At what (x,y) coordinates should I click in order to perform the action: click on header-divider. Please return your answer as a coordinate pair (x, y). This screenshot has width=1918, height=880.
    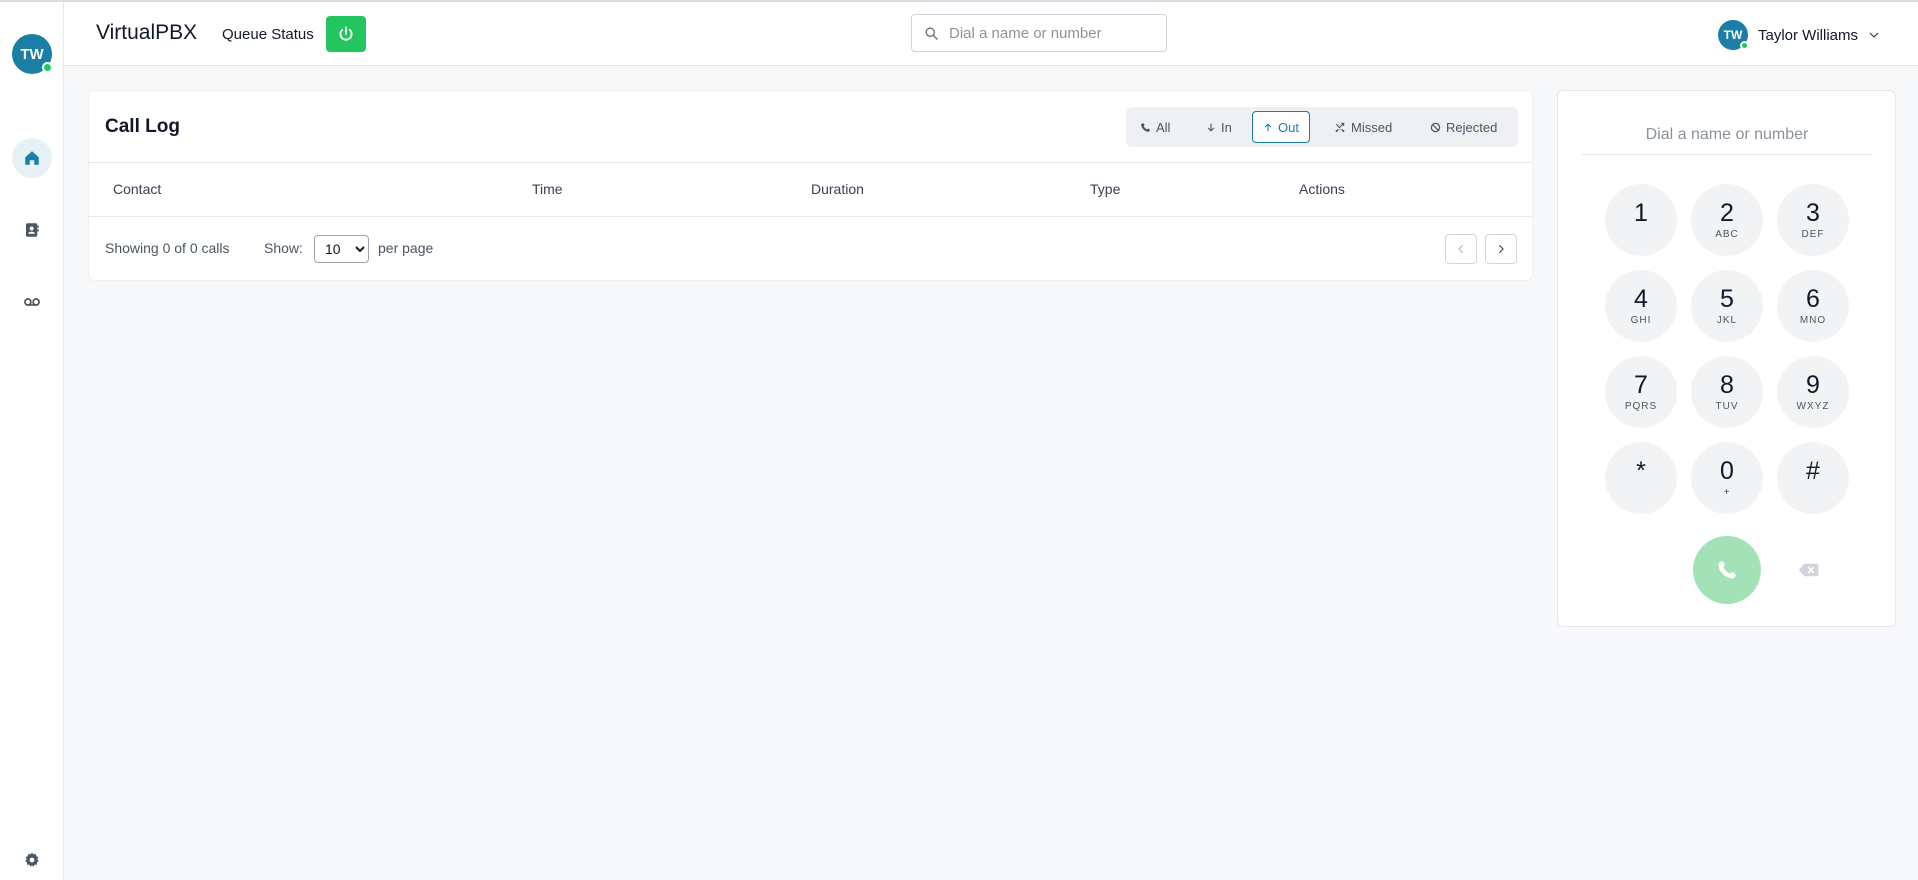
    Looking at the image, I should click on (810, 162).